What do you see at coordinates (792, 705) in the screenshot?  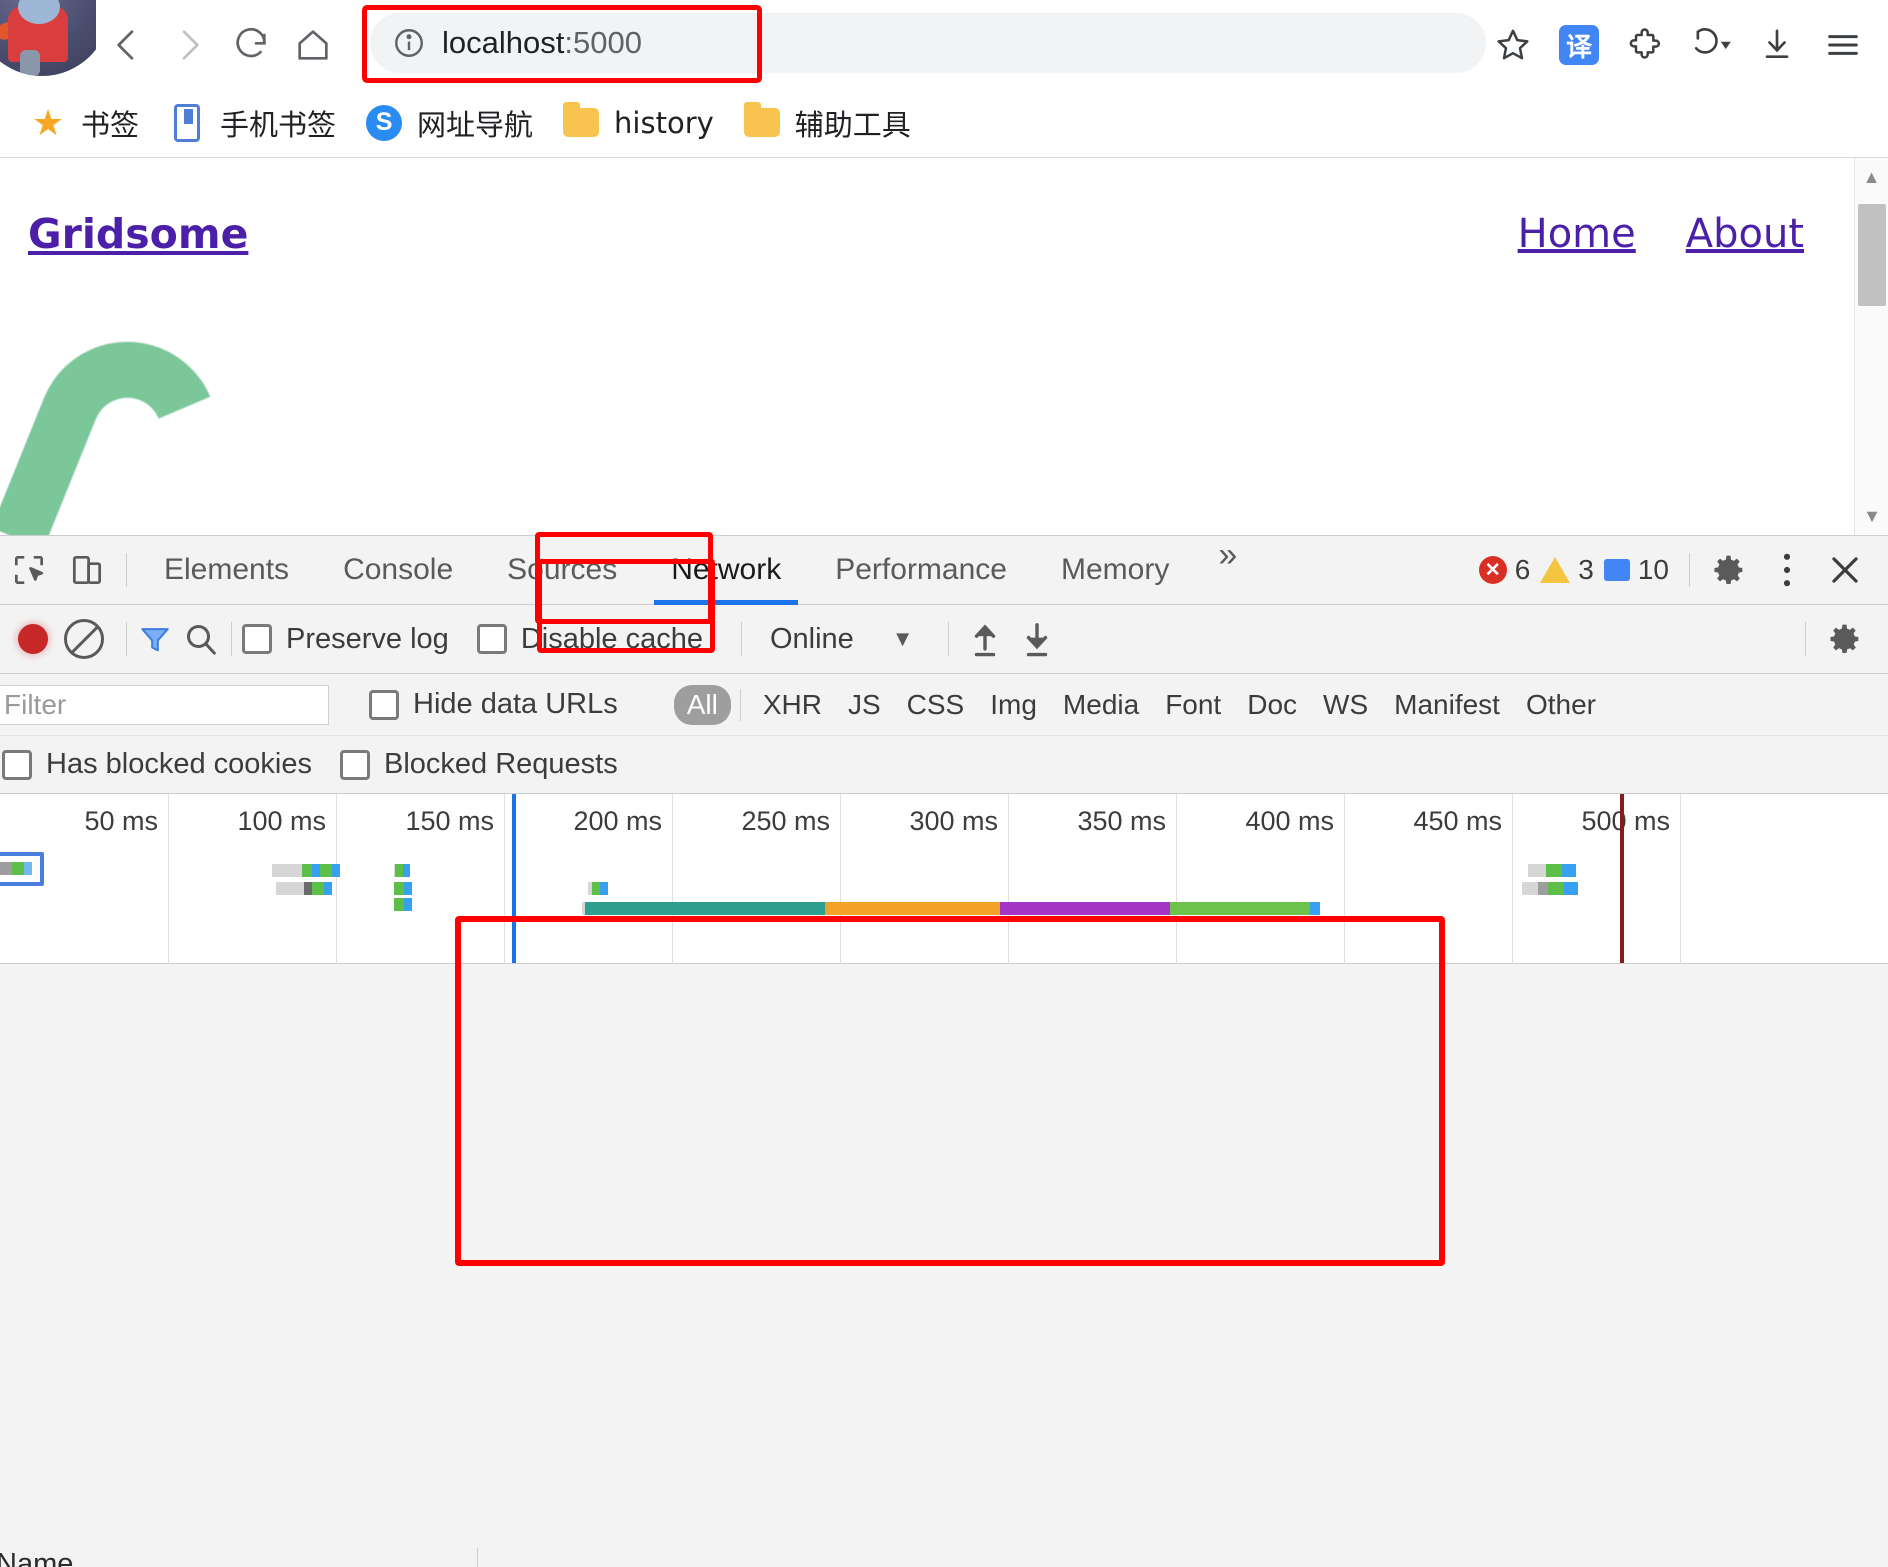 I see `type-filter-xhr: XHR` at bounding box center [792, 705].